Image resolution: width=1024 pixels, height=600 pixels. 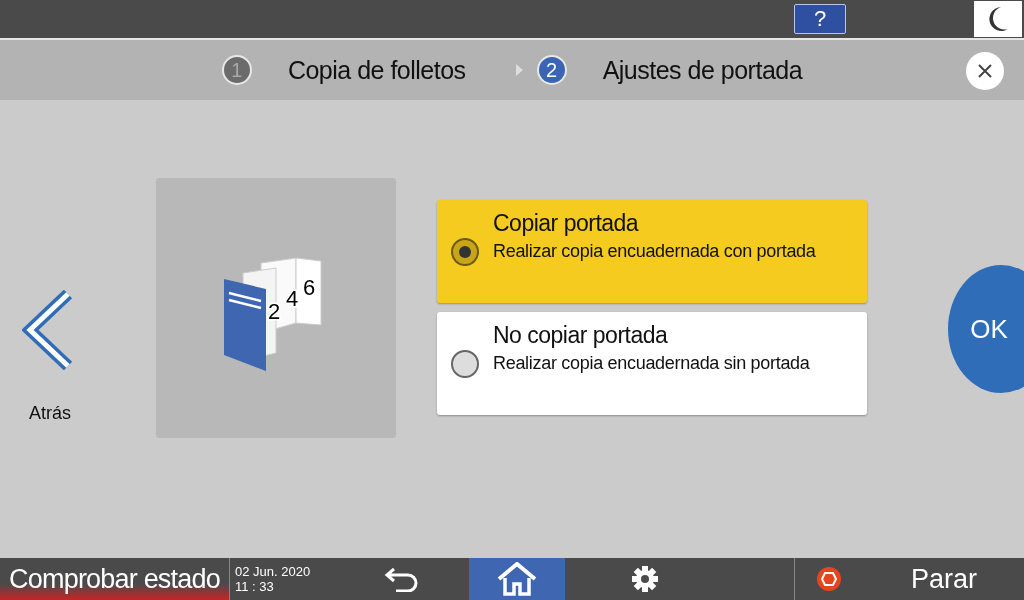 What do you see at coordinates (519, 70) in the screenshot?
I see `chevron-icon` at bounding box center [519, 70].